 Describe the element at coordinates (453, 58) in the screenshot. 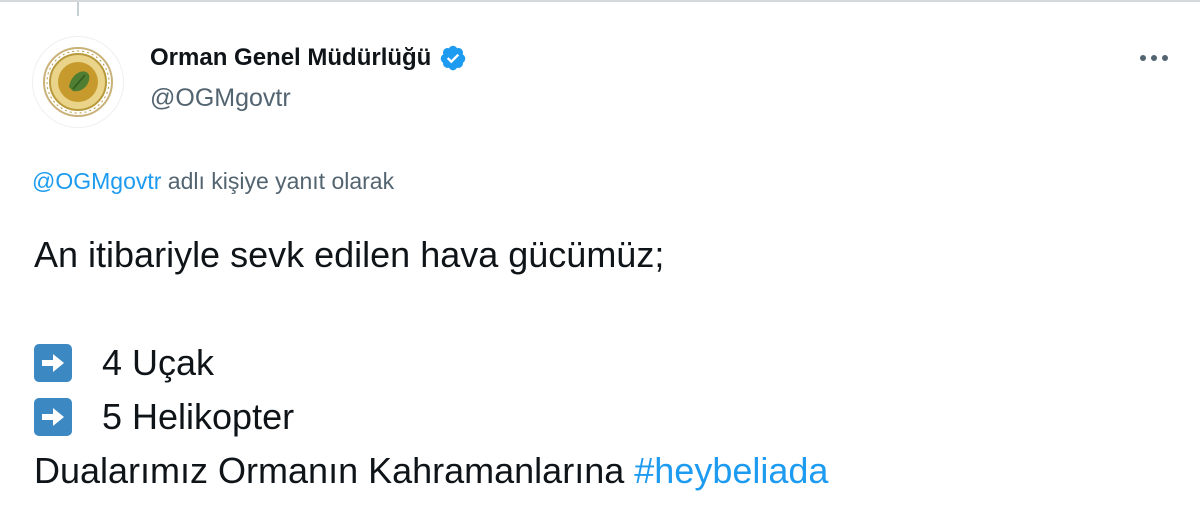

I see `verified-badge-icon` at that location.